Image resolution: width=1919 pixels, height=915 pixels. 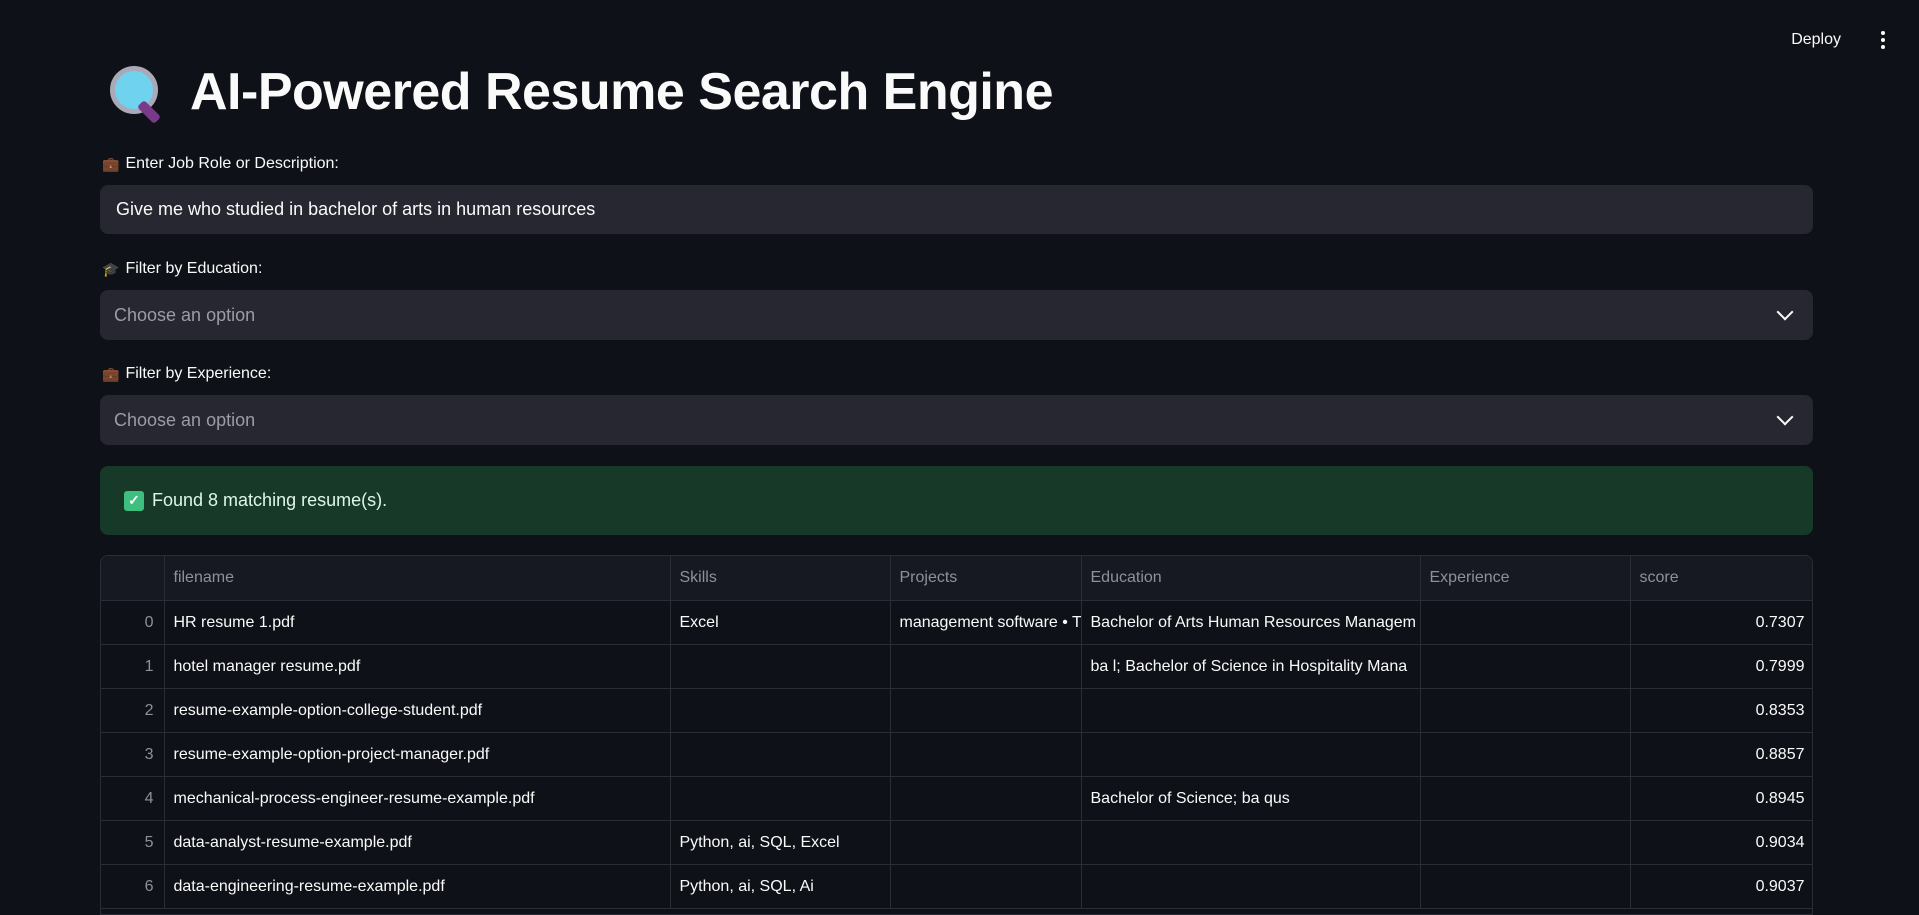 I want to click on row-index: 6, so click(x=133, y=886).